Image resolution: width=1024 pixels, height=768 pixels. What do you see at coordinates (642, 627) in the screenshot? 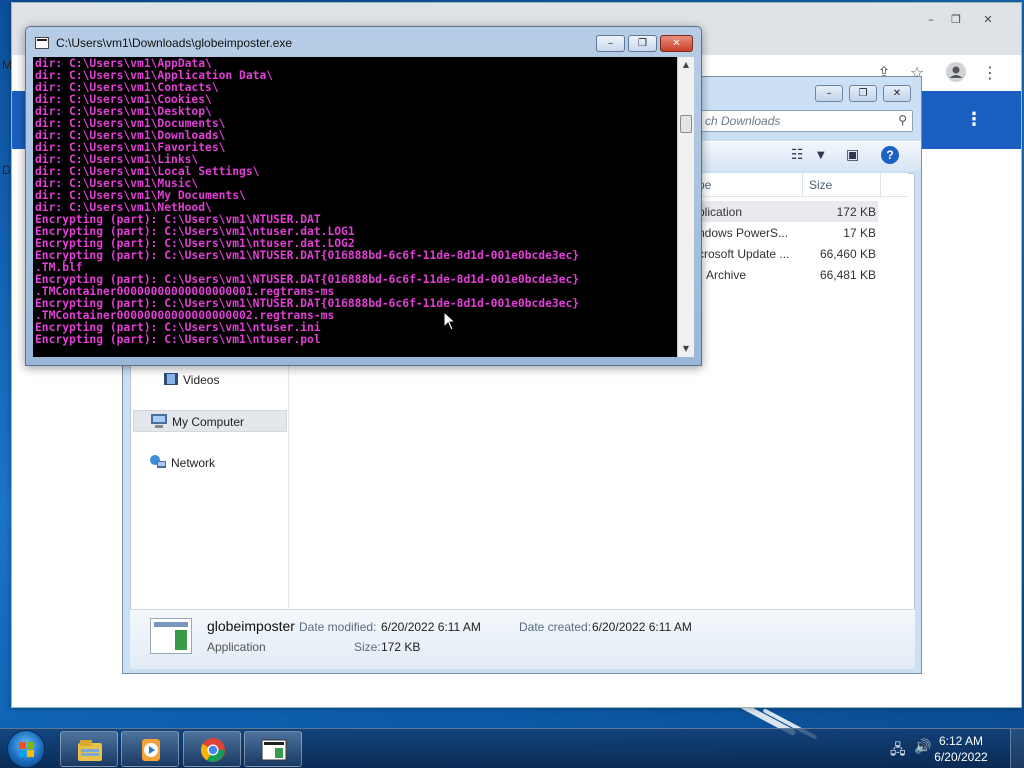
I see `details-created-value: 6/20/2022 6:11 AM` at bounding box center [642, 627].